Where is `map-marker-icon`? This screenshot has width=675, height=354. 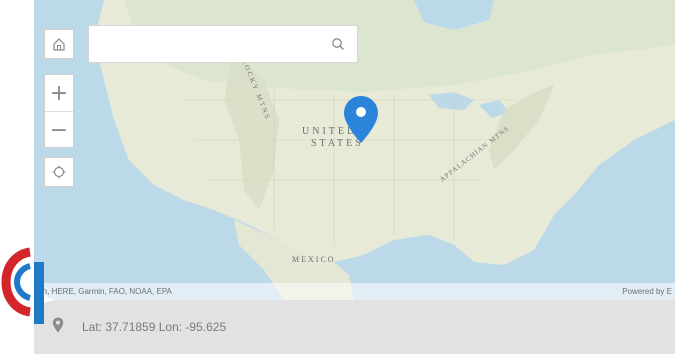 map-marker-icon is located at coordinates (58, 325).